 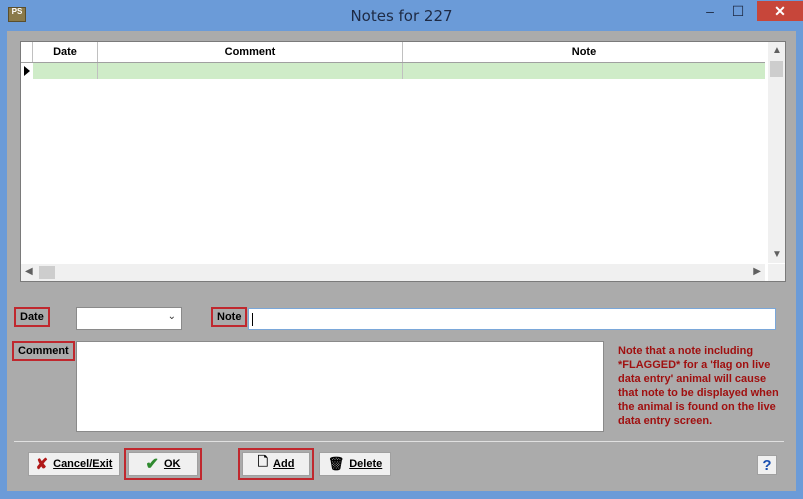 What do you see at coordinates (172, 464) in the screenshot?
I see `ok-label: OK` at bounding box center [172, 464].